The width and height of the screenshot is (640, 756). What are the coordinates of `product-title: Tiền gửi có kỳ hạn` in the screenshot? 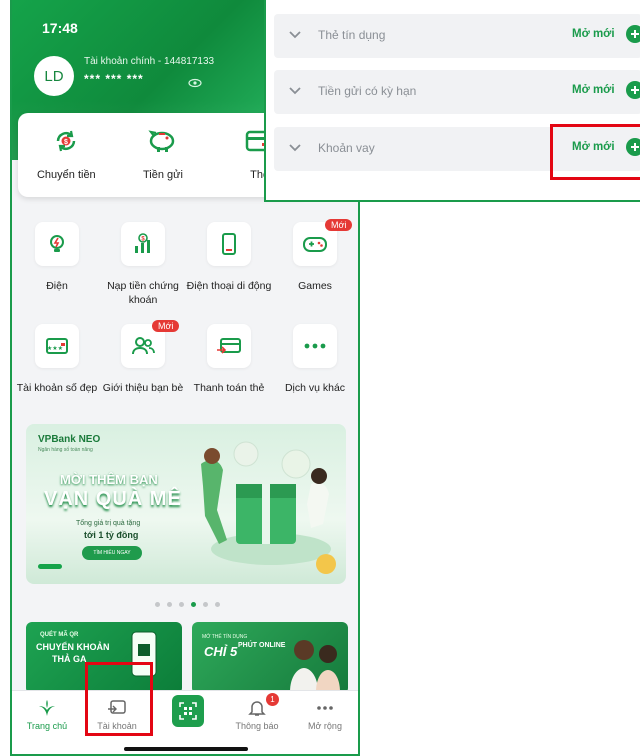 It's located at (367, 91).